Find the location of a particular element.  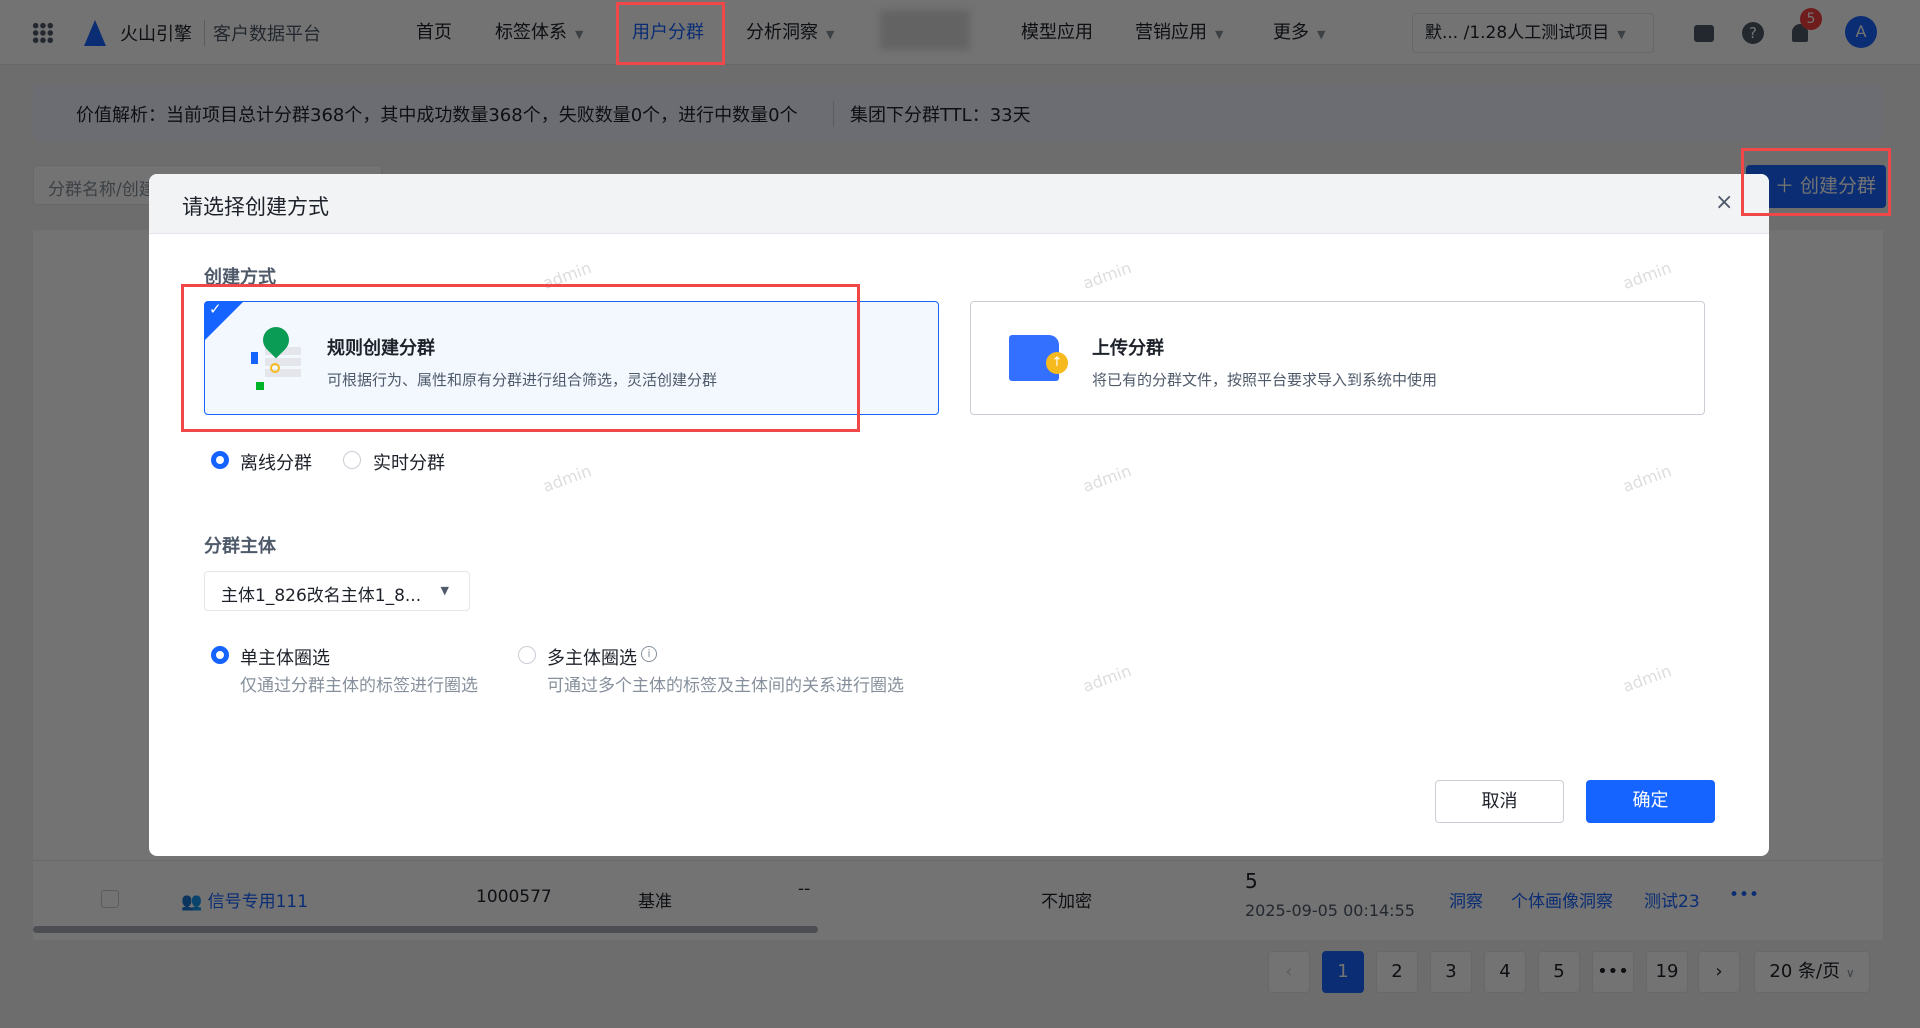

project-name: 默... /1.28人工测试项目 is located at coordinates (1517, 33).